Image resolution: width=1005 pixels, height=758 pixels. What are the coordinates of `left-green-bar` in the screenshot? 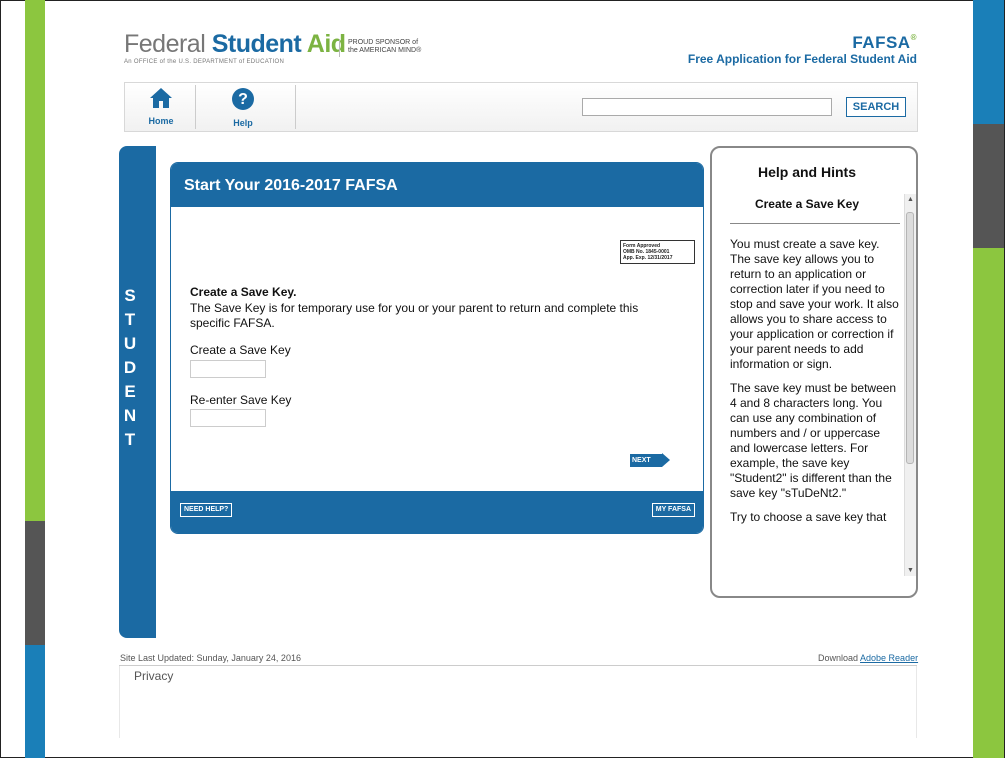 It's located at (35, 260).